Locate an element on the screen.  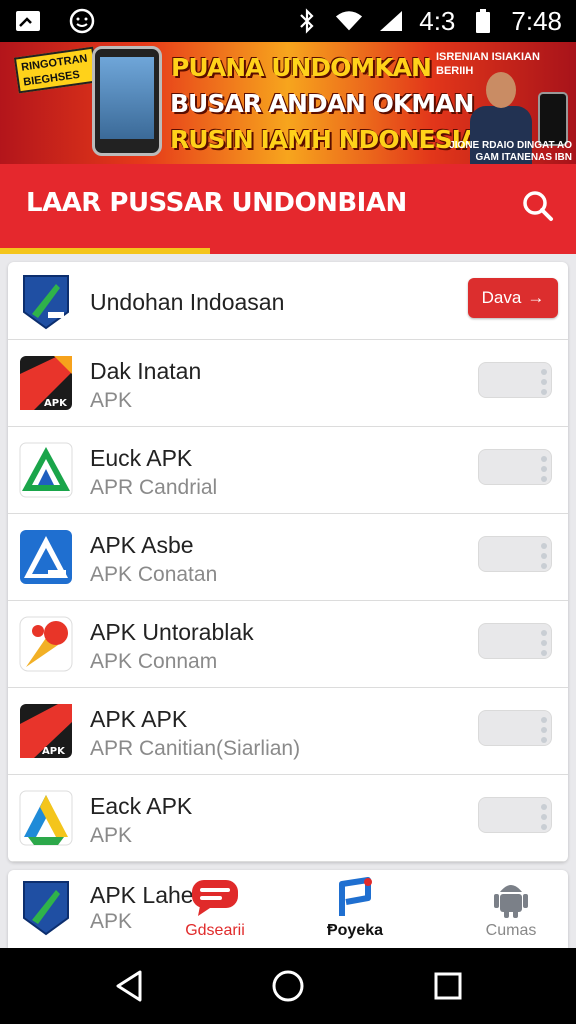
flag-p-icon is located at coordinates (355, 897).